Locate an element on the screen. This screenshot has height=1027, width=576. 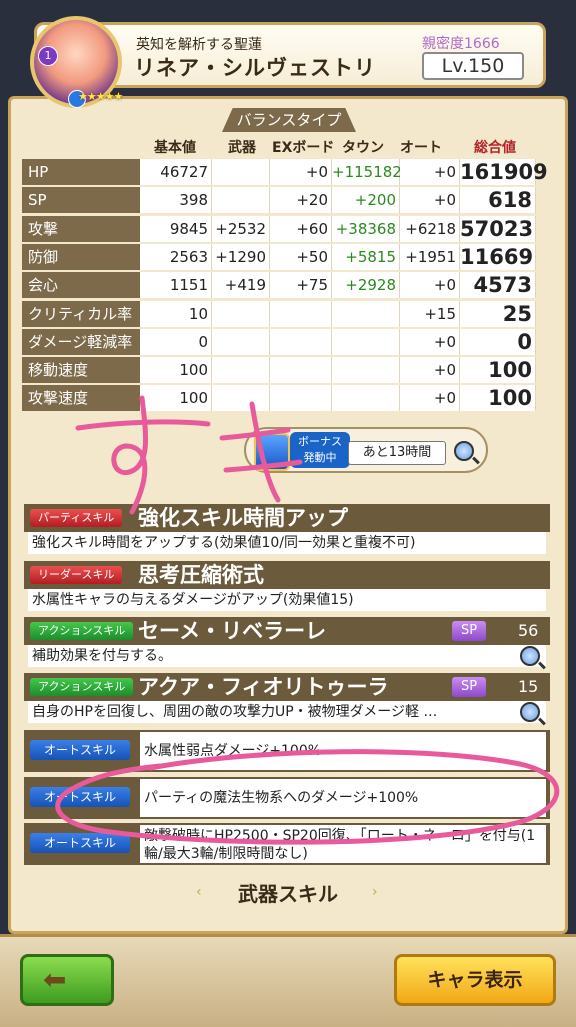
stat-cell-total: 0 is located at coordinates (498, 341).